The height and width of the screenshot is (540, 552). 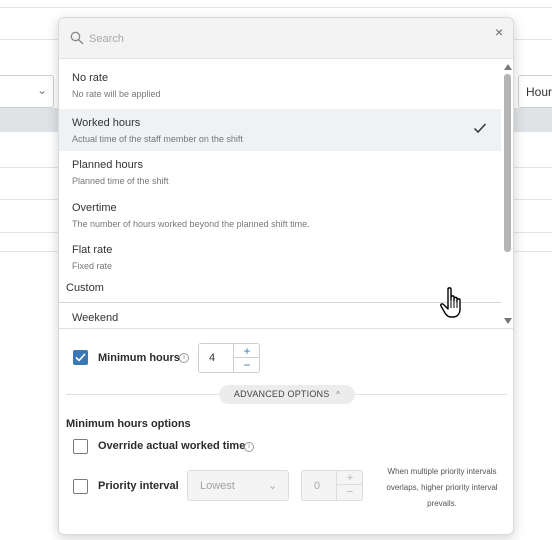 What do you see at coordinates (120, 181) in the screenshot?
I see `option-subtitle: Planned time of the shift` at bounding box center [120, 181].